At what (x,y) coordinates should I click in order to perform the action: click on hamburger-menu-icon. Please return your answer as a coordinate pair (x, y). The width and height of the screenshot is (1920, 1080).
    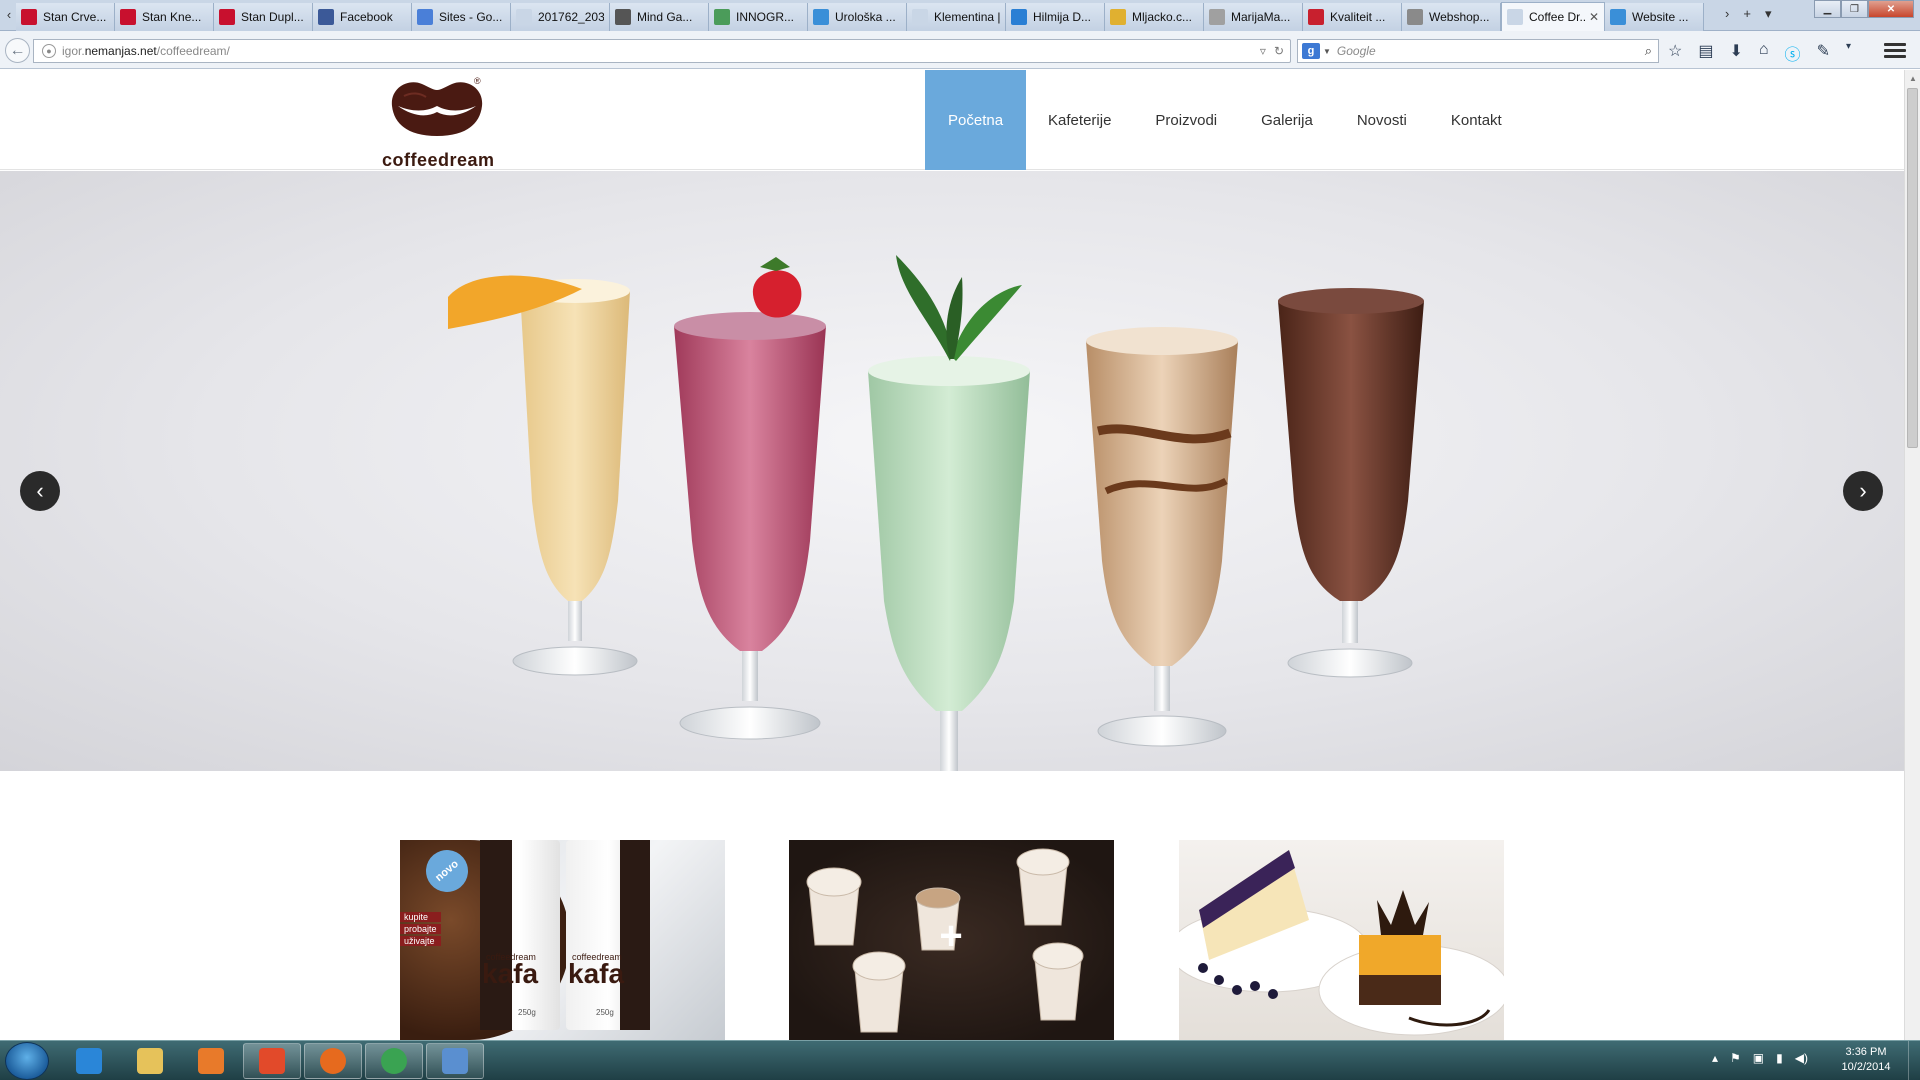
    Looking at the image, I should click on (1895, 50).